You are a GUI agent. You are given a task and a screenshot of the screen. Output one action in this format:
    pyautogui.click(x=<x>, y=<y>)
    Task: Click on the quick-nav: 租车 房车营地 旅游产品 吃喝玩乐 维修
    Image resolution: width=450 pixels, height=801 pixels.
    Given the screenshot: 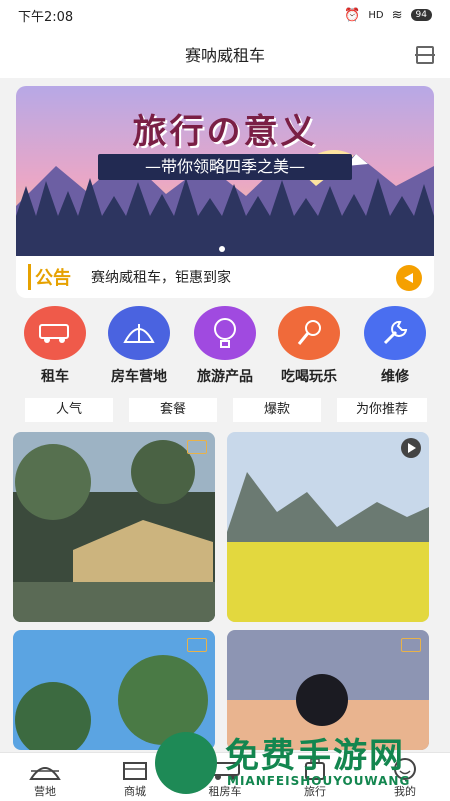 What is the action you would take?
    pyautogui.click(x=225, y=346)
    